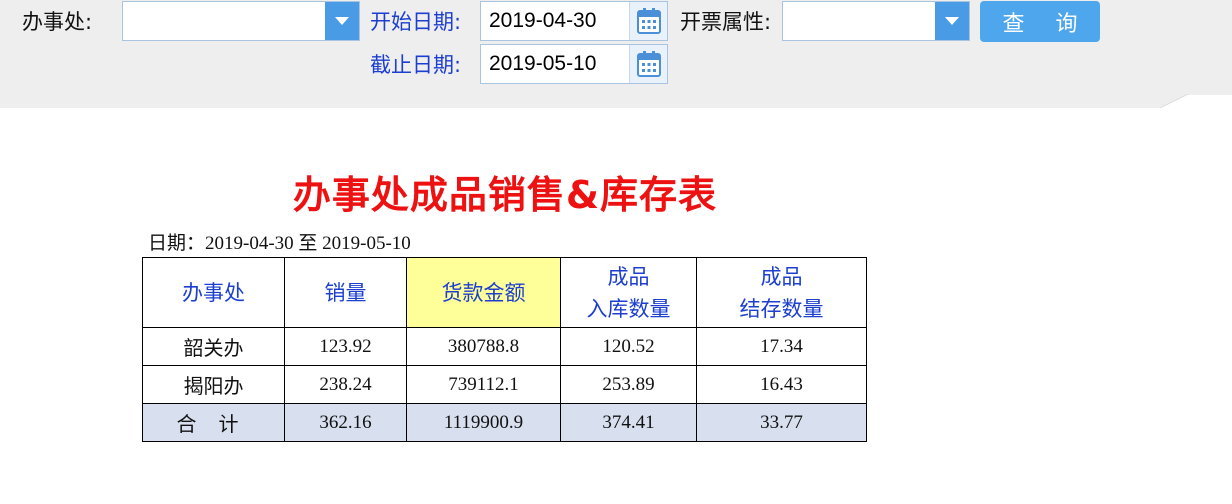 The image size is (1232, 504). What do you see at coordinates (345, 346) in the screenshot?
I see `cell-sales: 123.92` at bounding box center [345, 346].